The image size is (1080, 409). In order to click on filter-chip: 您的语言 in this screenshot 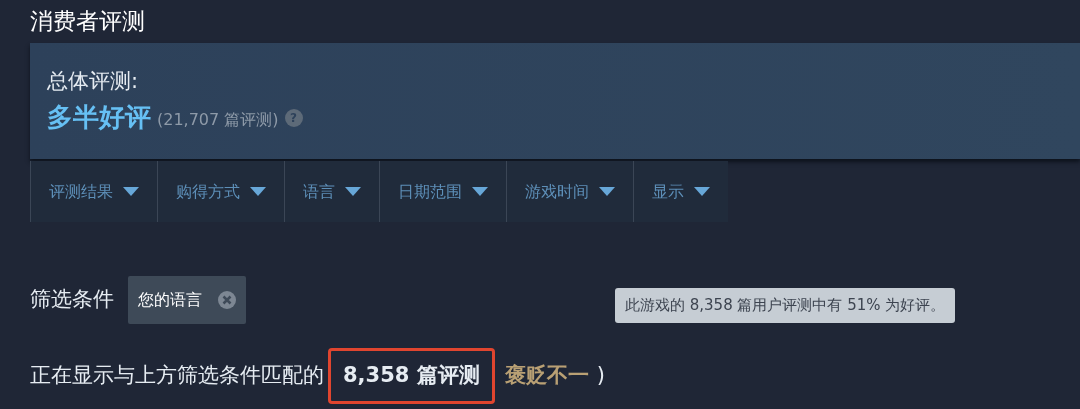, I will do `click(187, 300)`.